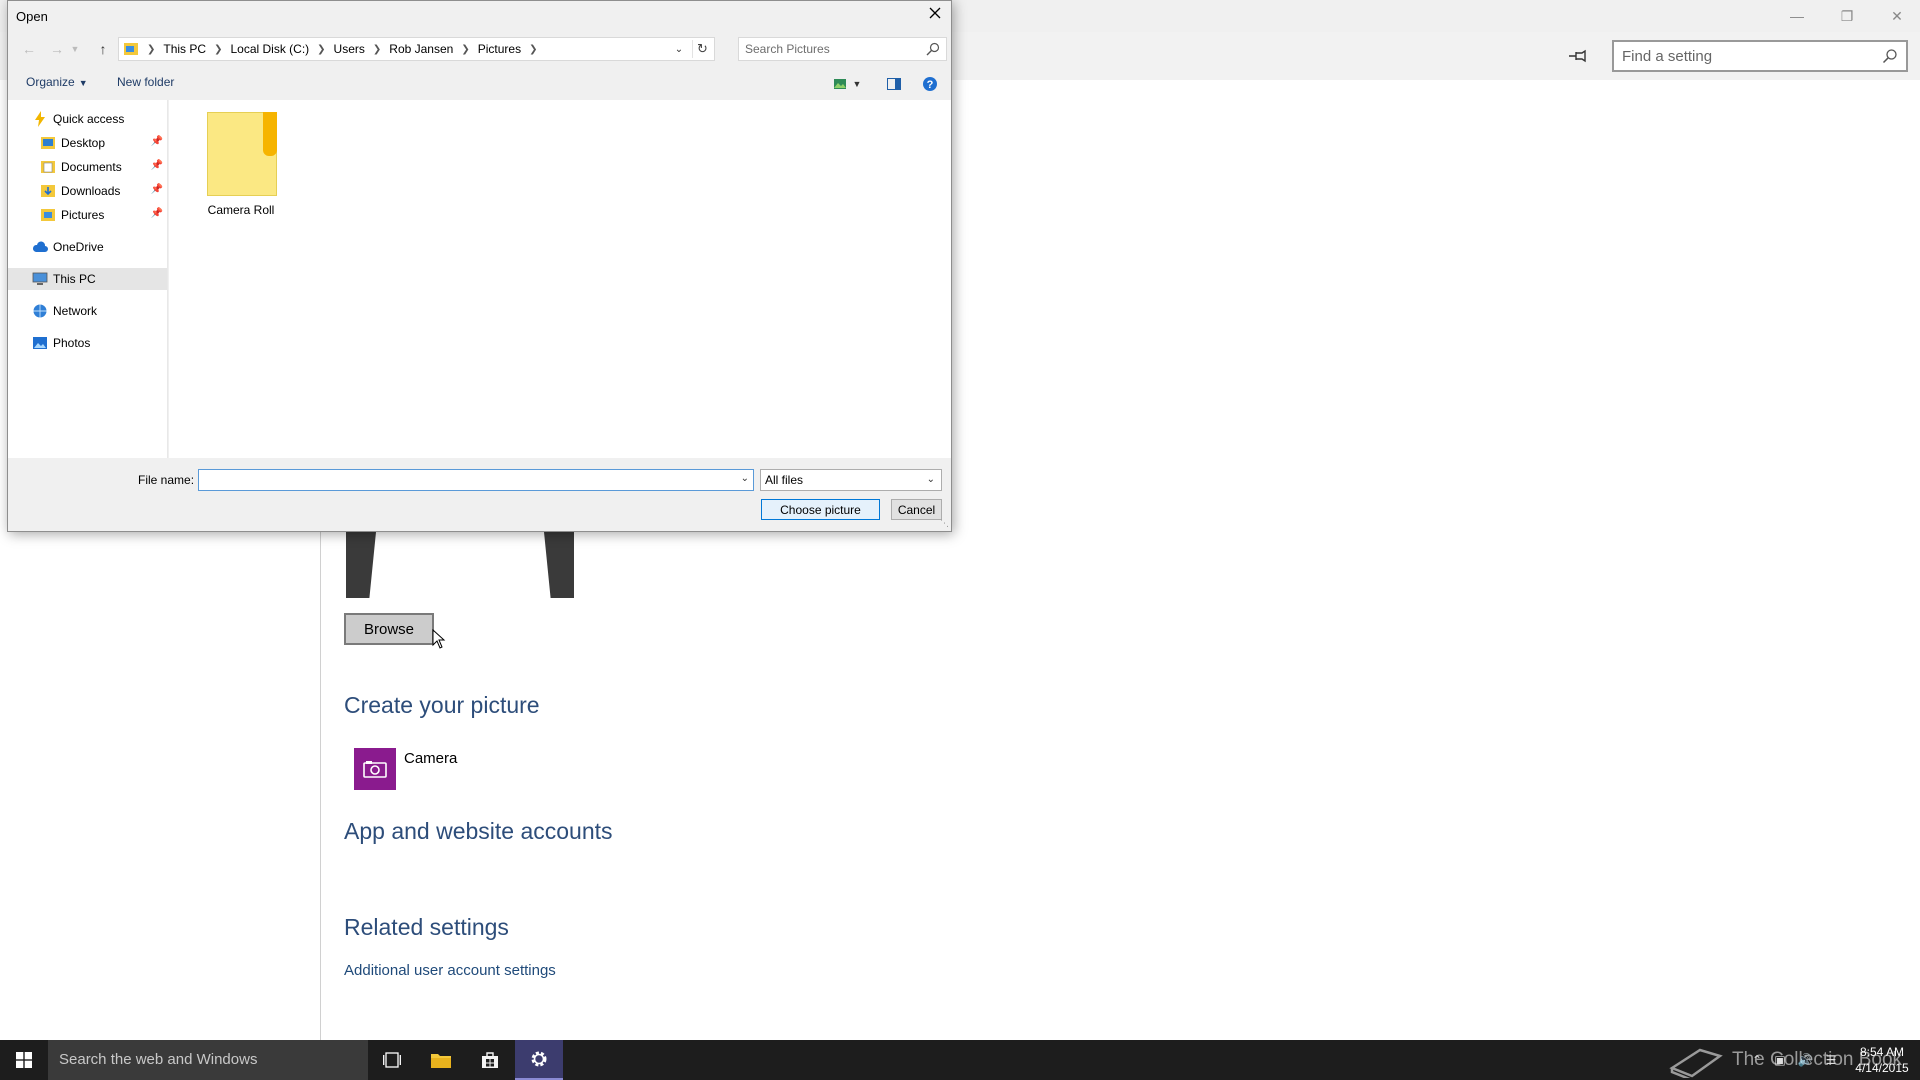  I want to click on nav-desktop: Desktop 📌, so click(87, 143).